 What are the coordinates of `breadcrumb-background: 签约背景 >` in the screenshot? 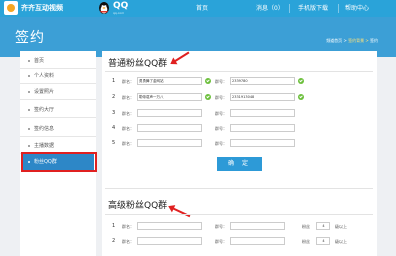 It's located at (359, 40).